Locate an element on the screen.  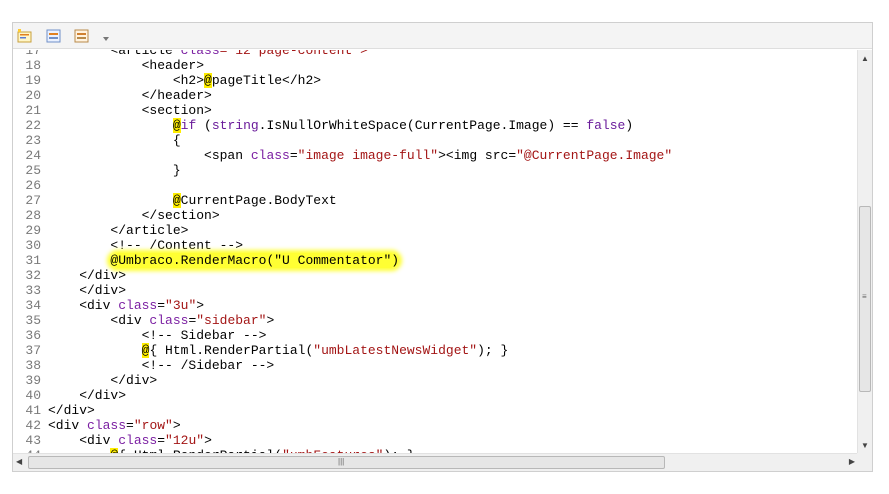
code-line: 32 </div> is located at coordinates (435, 275).